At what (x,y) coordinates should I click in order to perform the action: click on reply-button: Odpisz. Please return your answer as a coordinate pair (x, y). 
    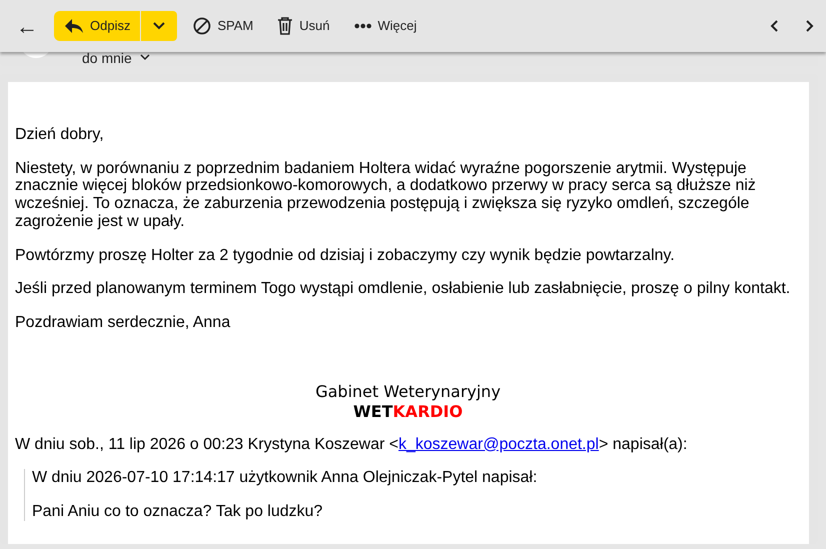
    Looking at the image, I should click on (97, 26).